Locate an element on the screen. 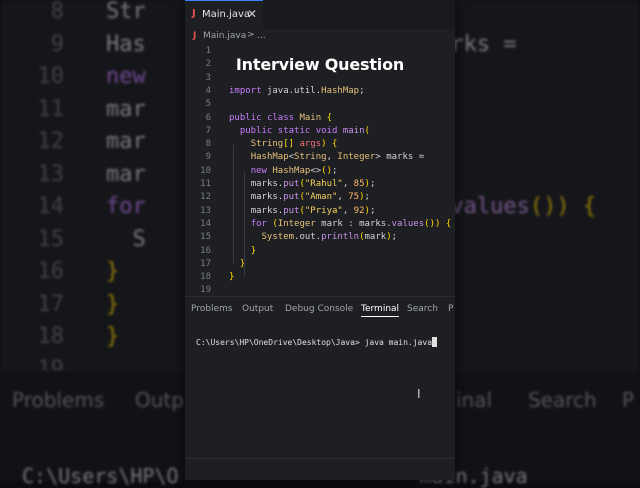 The image size is (640, 488). line-number: 5 is located at coordinates (208, 104).